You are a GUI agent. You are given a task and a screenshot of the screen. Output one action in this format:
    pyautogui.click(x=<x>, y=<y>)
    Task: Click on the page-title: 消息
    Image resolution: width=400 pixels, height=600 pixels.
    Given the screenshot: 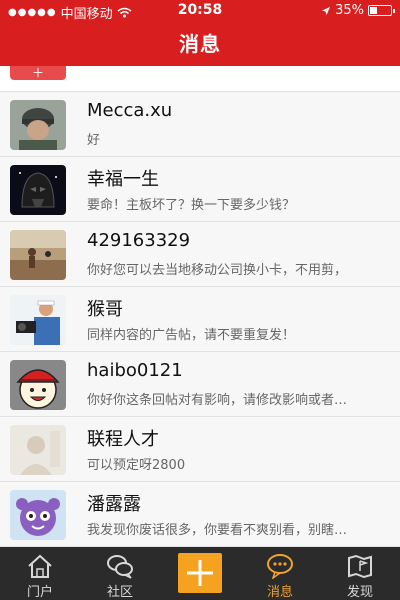 What is the action you would take?
    pyautogui.click(x=200, y=44)
    